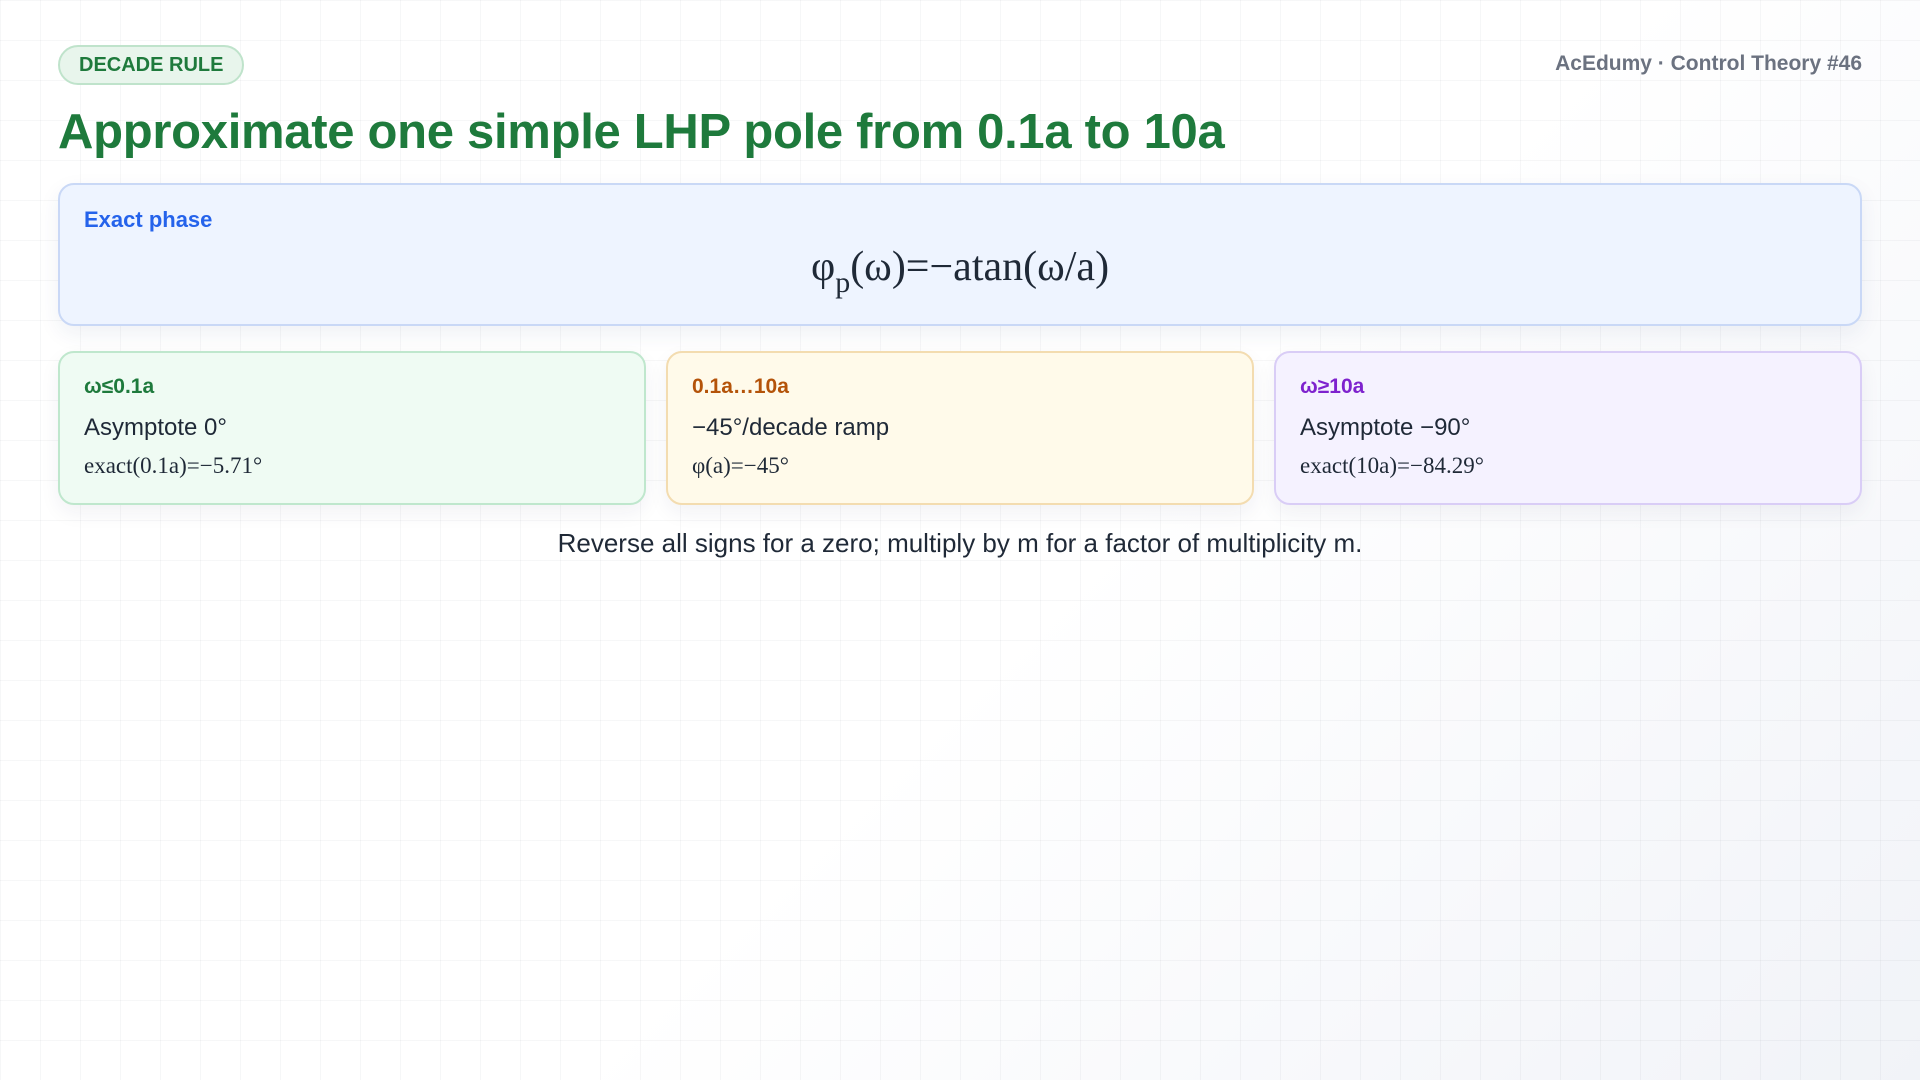 This screenshot has width=1920, height=1080. I want to click on formula-subscript: p, so click(843, 282).